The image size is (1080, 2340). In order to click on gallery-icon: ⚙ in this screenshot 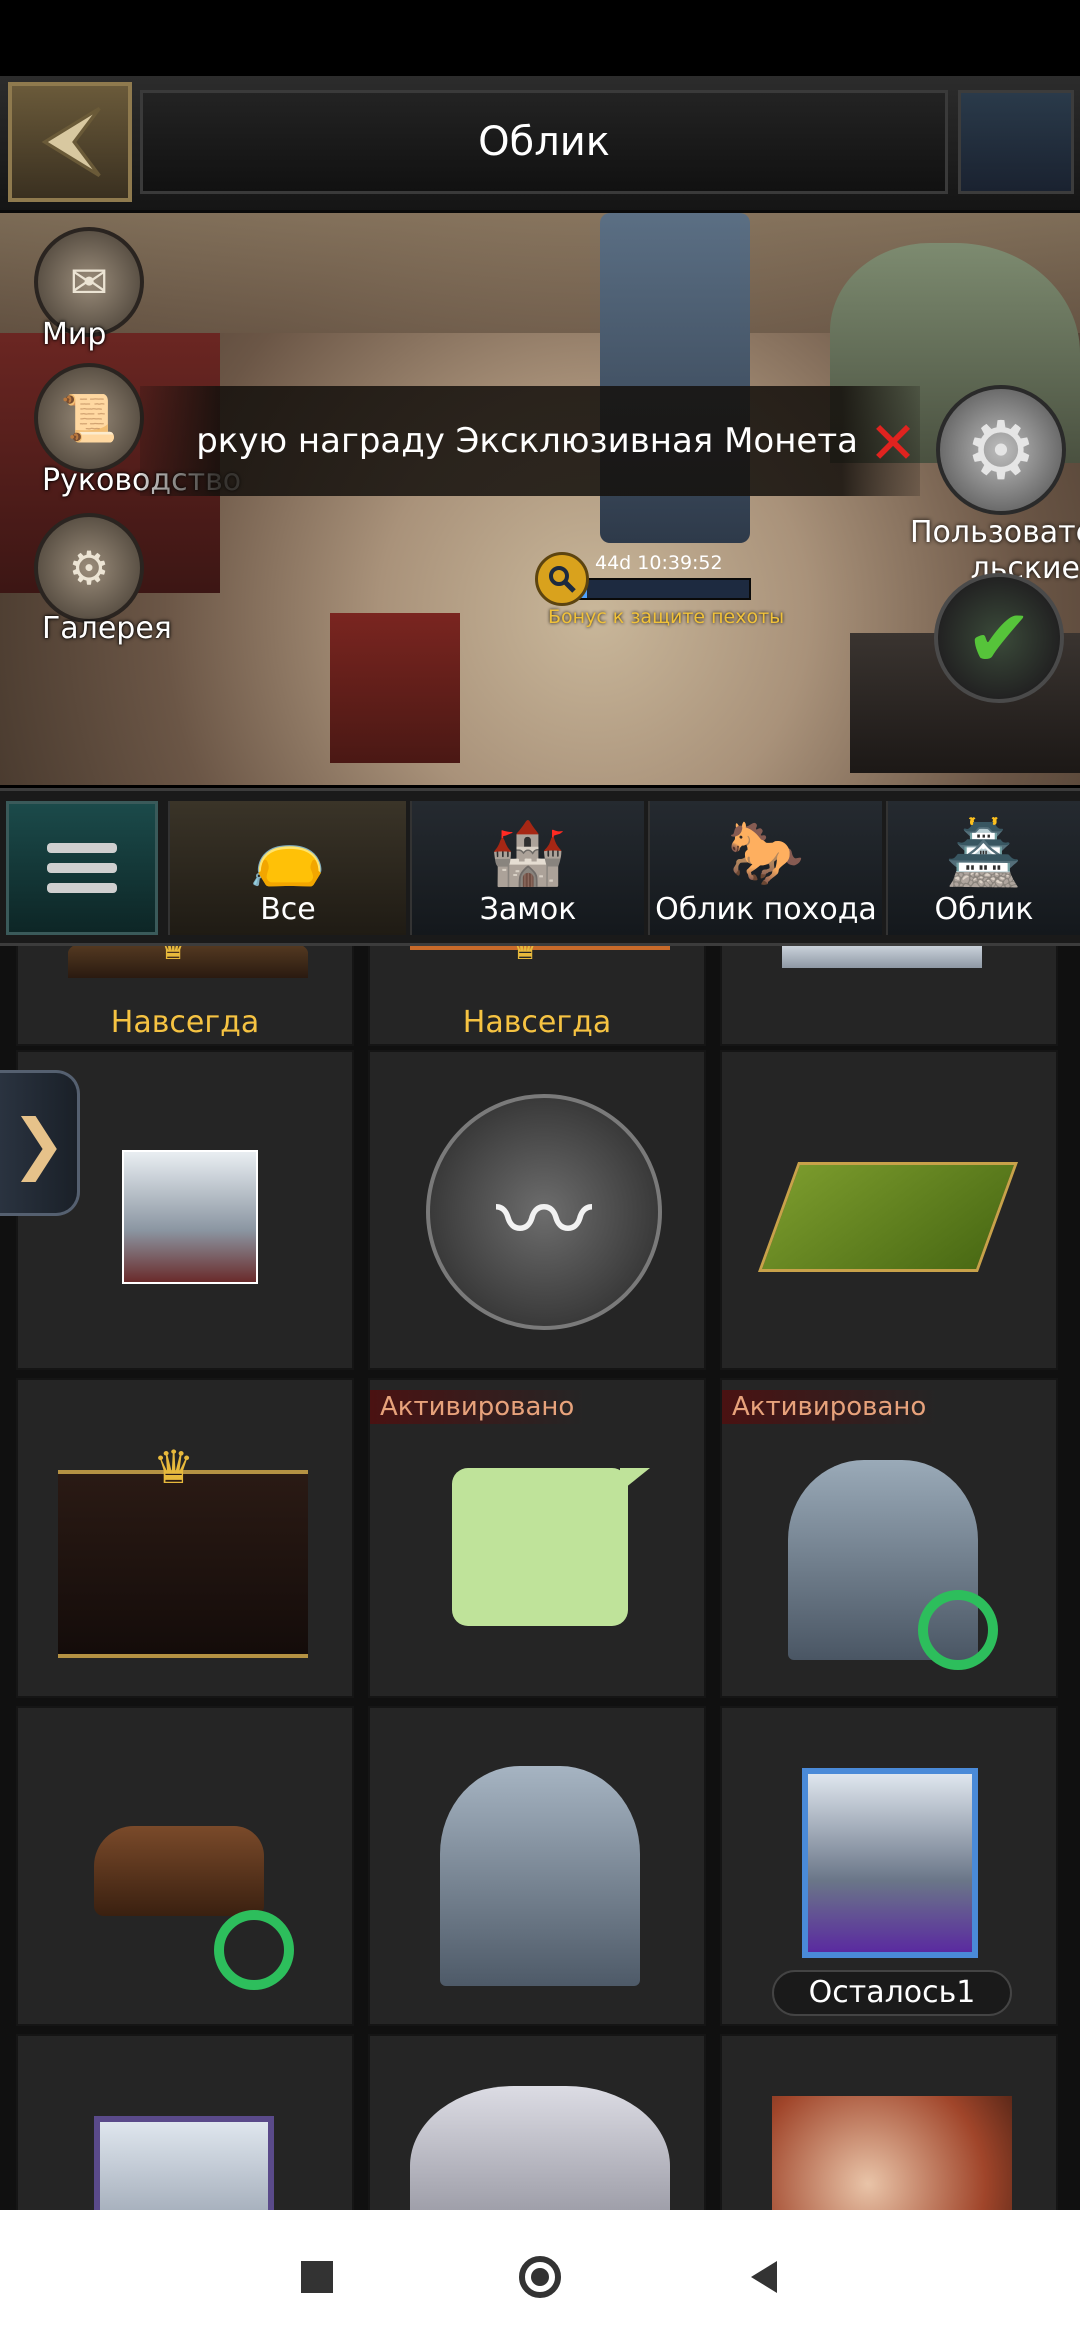, I will do `click(89, 568)`.